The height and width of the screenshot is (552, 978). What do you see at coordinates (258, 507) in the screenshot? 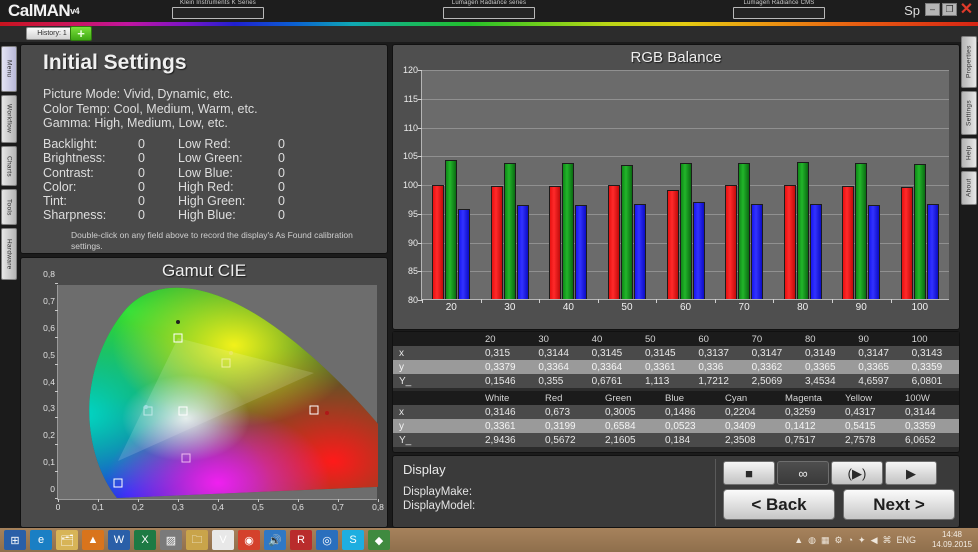
I see `gamut-xtick-5: 0,5` at bounding box center [258, 507].